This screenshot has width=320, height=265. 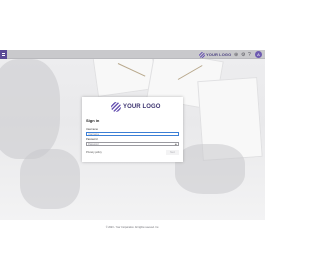 I want to click on menu-button, so click(x=3, y=54).